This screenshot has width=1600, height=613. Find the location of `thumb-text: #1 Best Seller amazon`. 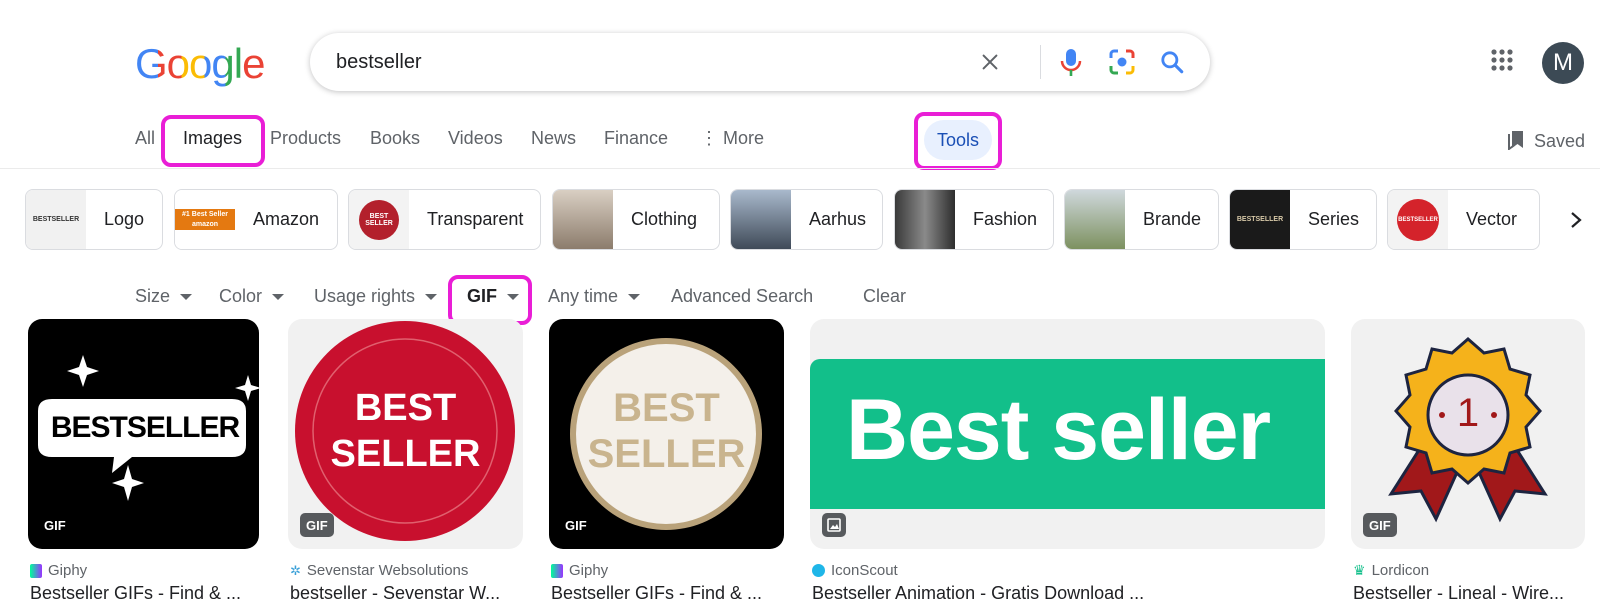

thumb-text: #1 Best Seller amazon is located at coordinates (205, 219).